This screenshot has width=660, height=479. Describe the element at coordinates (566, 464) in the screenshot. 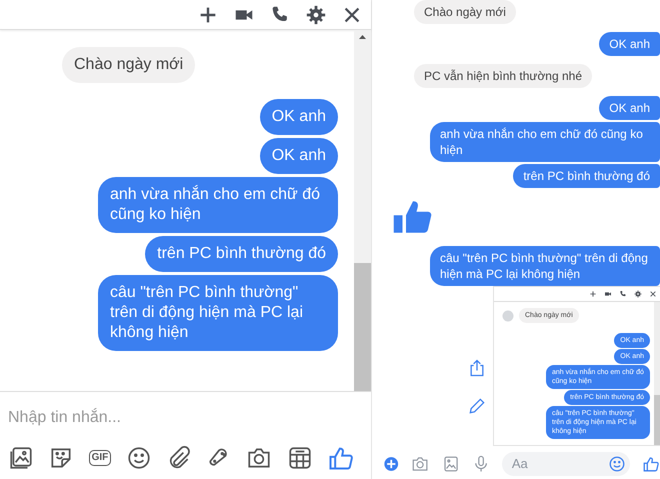

I see `message-field: Aa` at that location.